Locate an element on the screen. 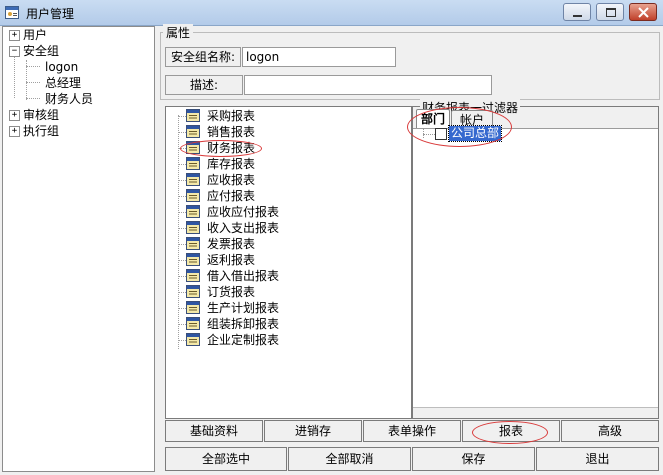 This screenshot has width=663, height=475. close-button is located at coordinates (643, 12).